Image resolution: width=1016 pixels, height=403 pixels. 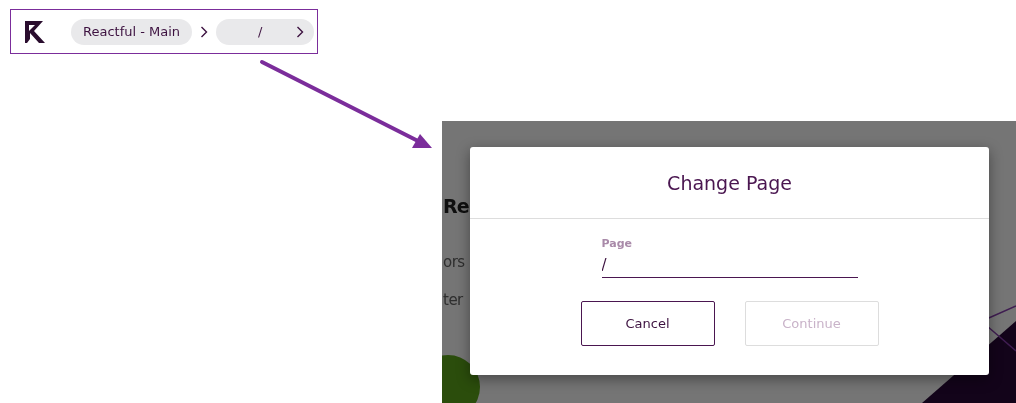 I want to click on page-input-field: /, so click(x=729, y=264).